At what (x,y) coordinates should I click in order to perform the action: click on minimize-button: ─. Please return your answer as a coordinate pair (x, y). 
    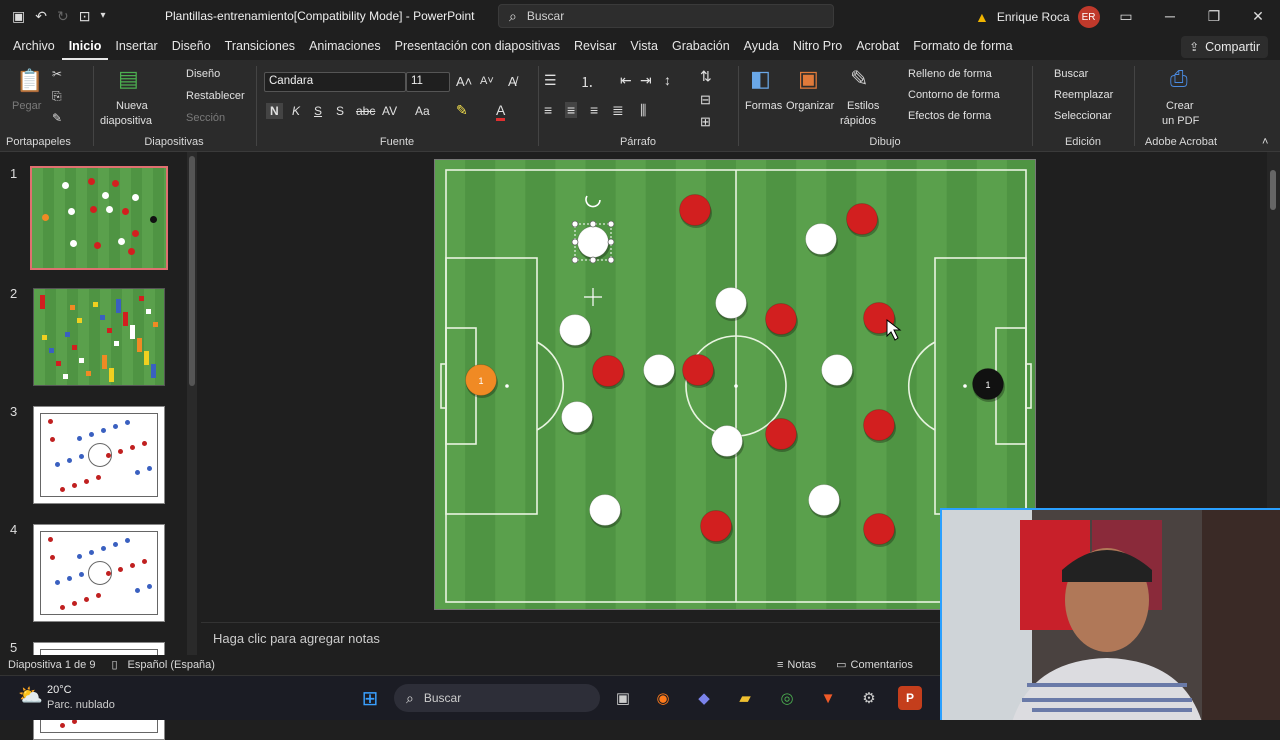
    Looking at the image, I should click on (1170, 16).